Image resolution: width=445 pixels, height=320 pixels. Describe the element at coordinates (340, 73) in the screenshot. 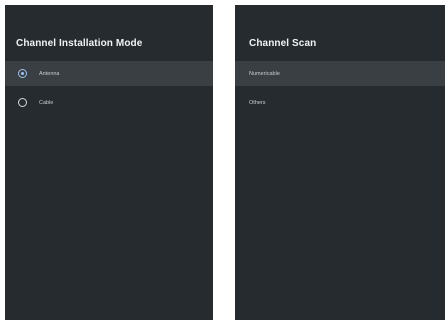

I see `option-numericable: Numericable` at that location.